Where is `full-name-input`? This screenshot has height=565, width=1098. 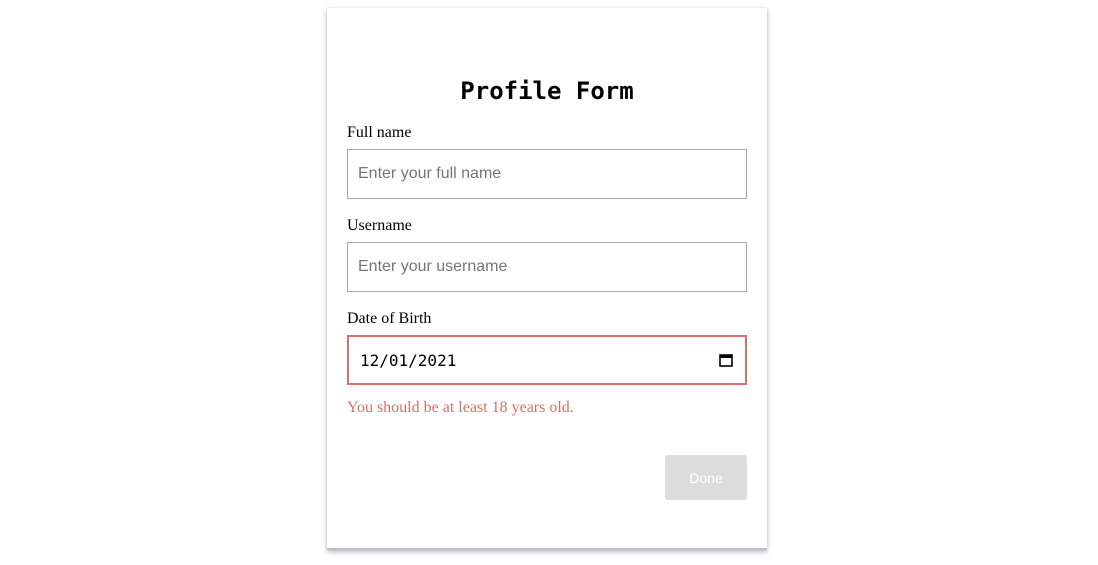 full-name-input is located at coordinates (547, 174).